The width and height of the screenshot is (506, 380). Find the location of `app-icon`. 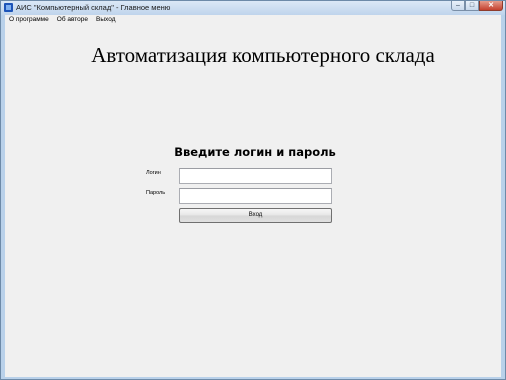

app-icon is located at coordinates (8, 7).